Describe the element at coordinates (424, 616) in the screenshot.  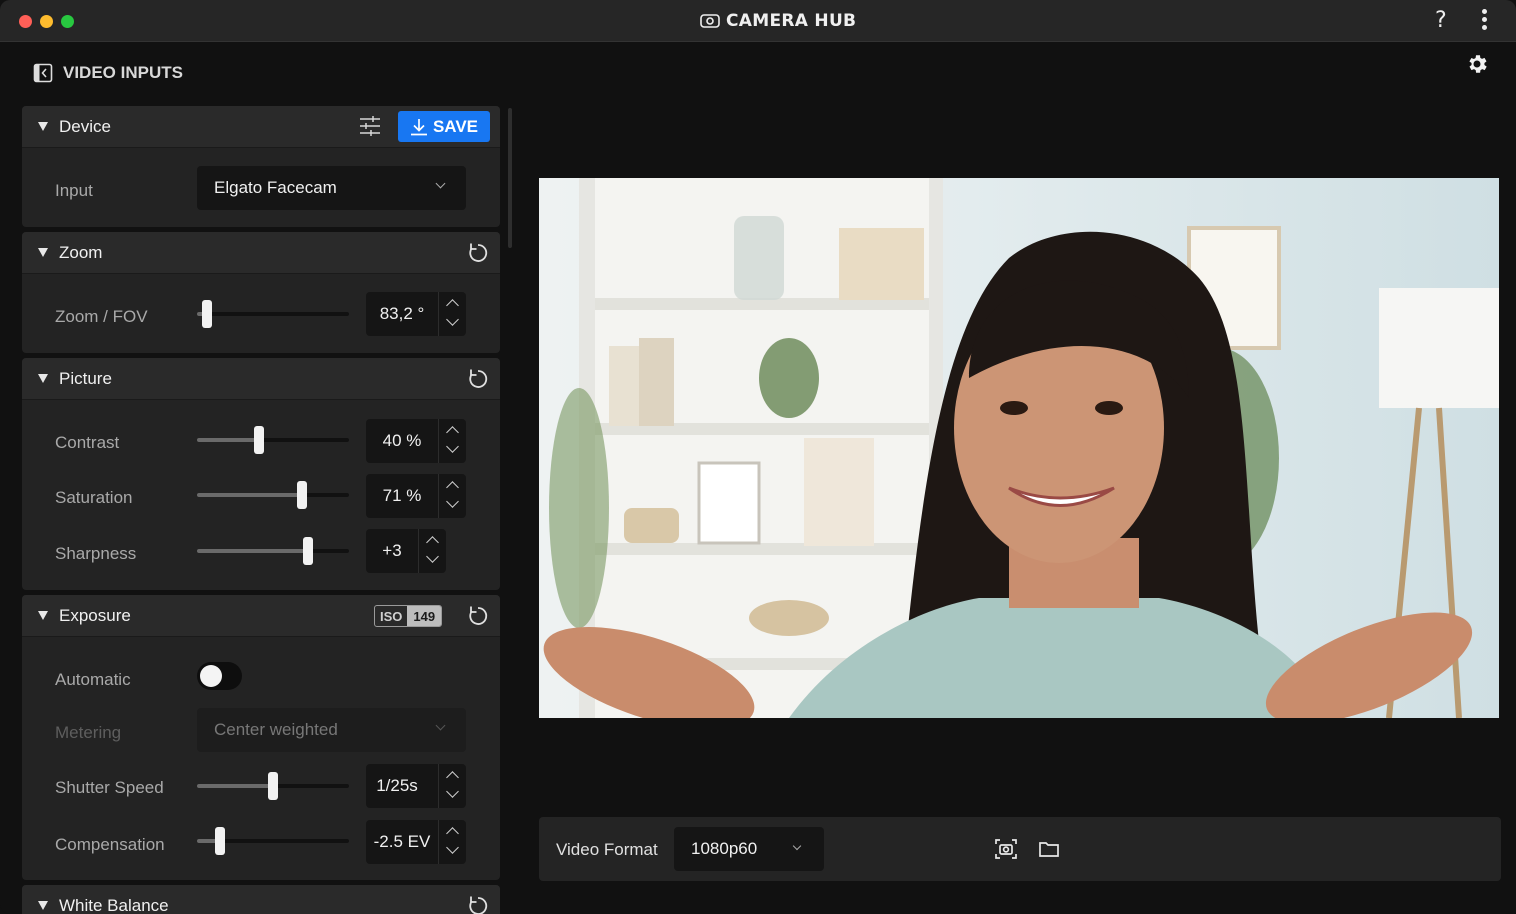
I see `iso-badge-value: 149` at that location.